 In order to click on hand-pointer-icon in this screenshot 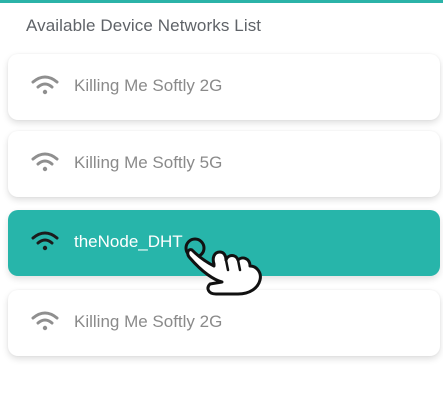, I will do `click(223, 266)`.